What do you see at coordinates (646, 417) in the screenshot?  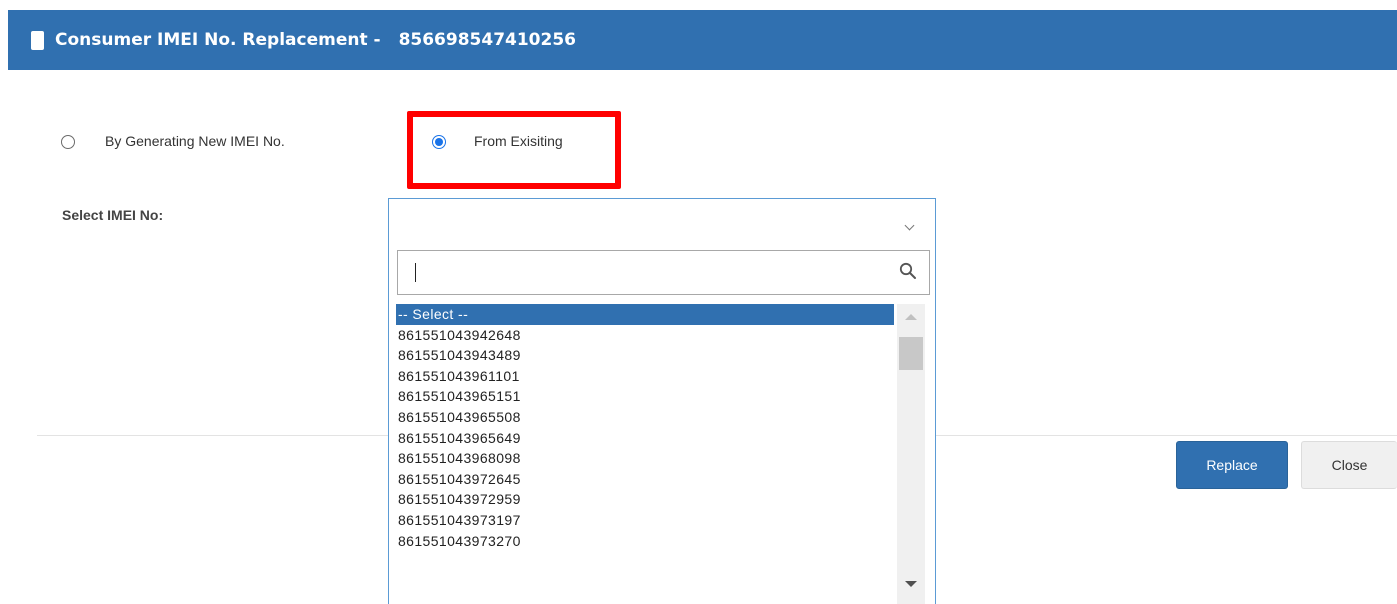 I see `option-item: 861551043965508` at bounding box center [646, 417].